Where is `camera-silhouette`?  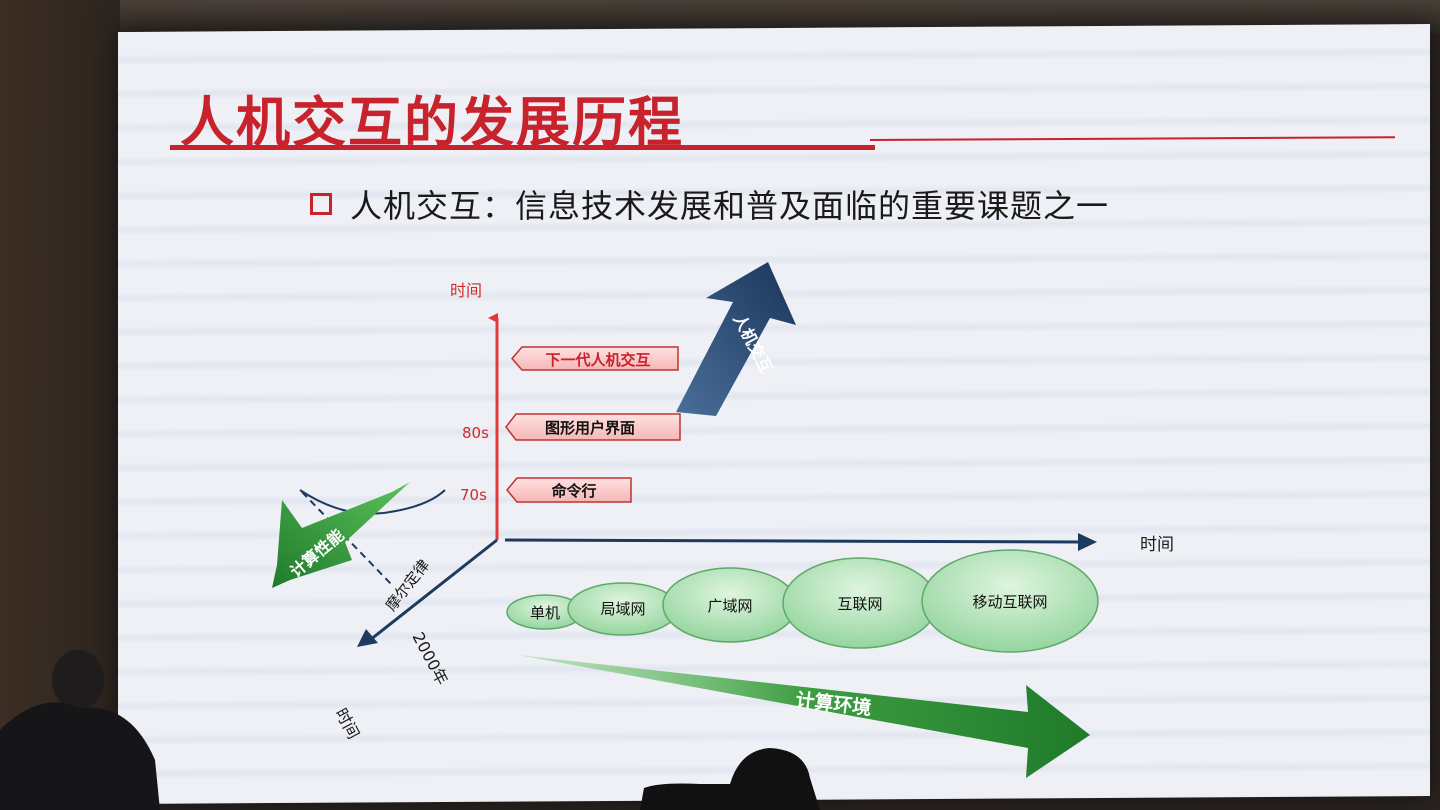
camera-silhouette is located at coordinates (730, 779).